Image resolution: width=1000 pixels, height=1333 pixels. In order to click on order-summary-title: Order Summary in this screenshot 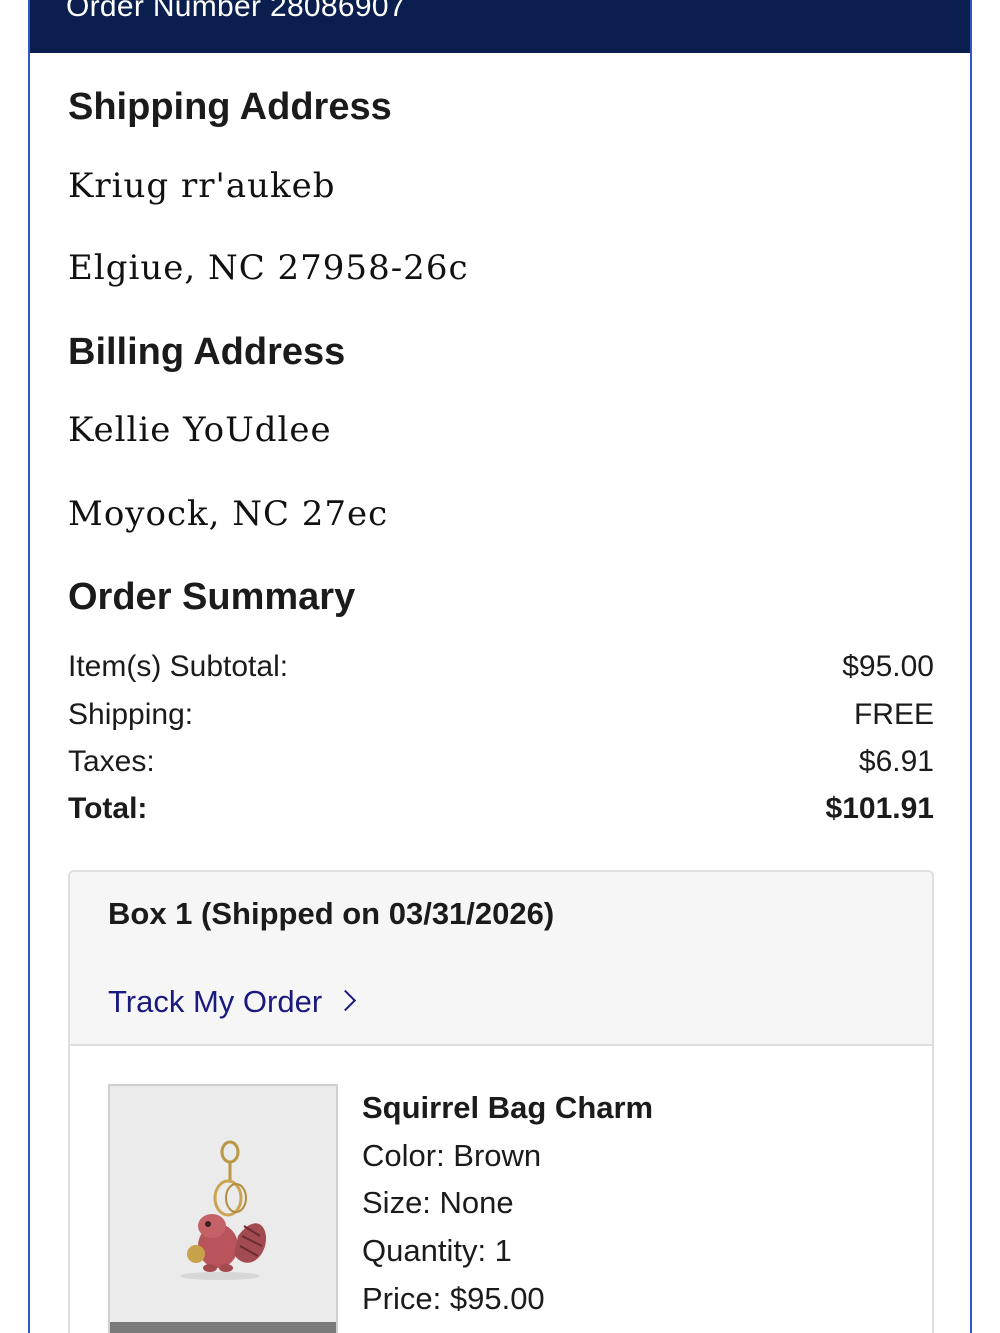, I will do `click(212, 597)`.